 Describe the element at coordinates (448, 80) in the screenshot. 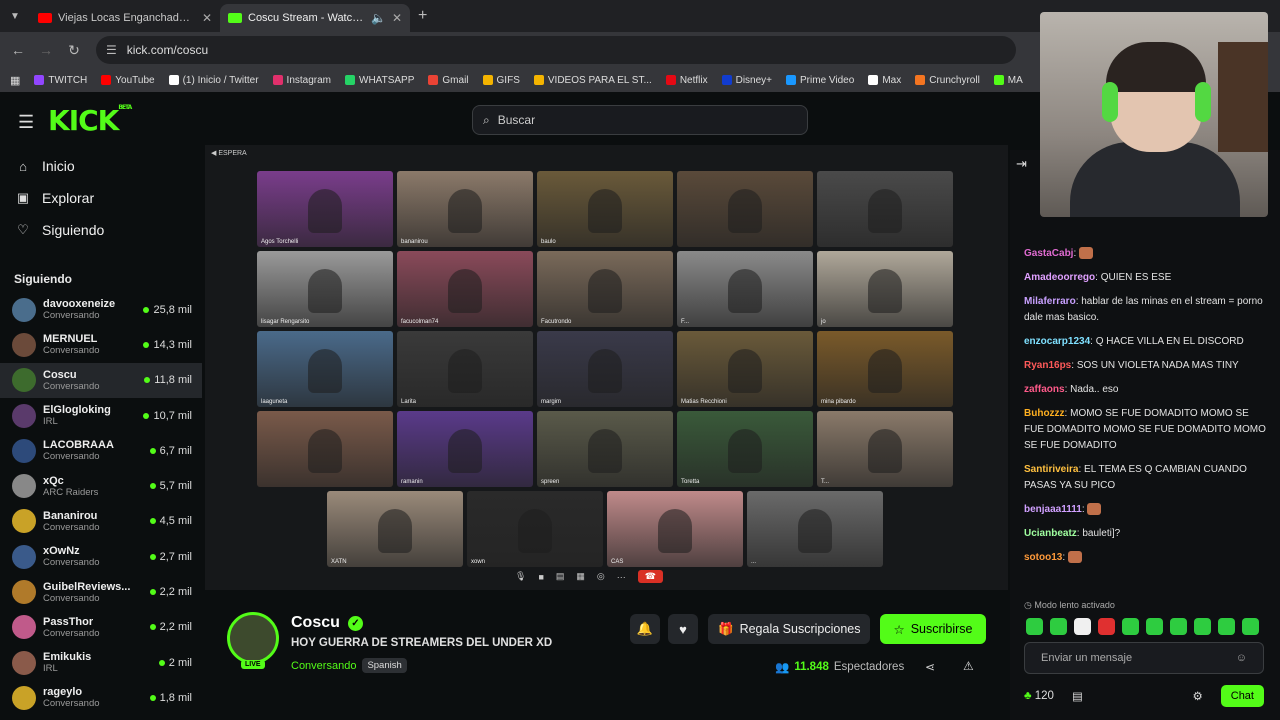

I see `bookmark-item: Gmail` at that location.